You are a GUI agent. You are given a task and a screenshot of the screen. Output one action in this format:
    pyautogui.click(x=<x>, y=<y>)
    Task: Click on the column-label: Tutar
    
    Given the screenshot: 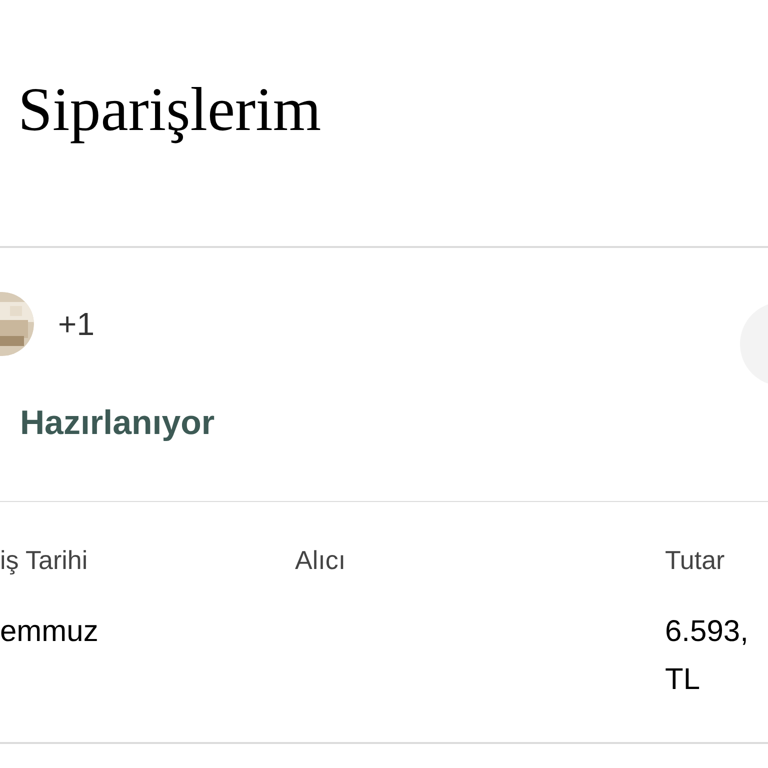 What is the action you would take?
    pyautogui.click(x=695, y=560)
    